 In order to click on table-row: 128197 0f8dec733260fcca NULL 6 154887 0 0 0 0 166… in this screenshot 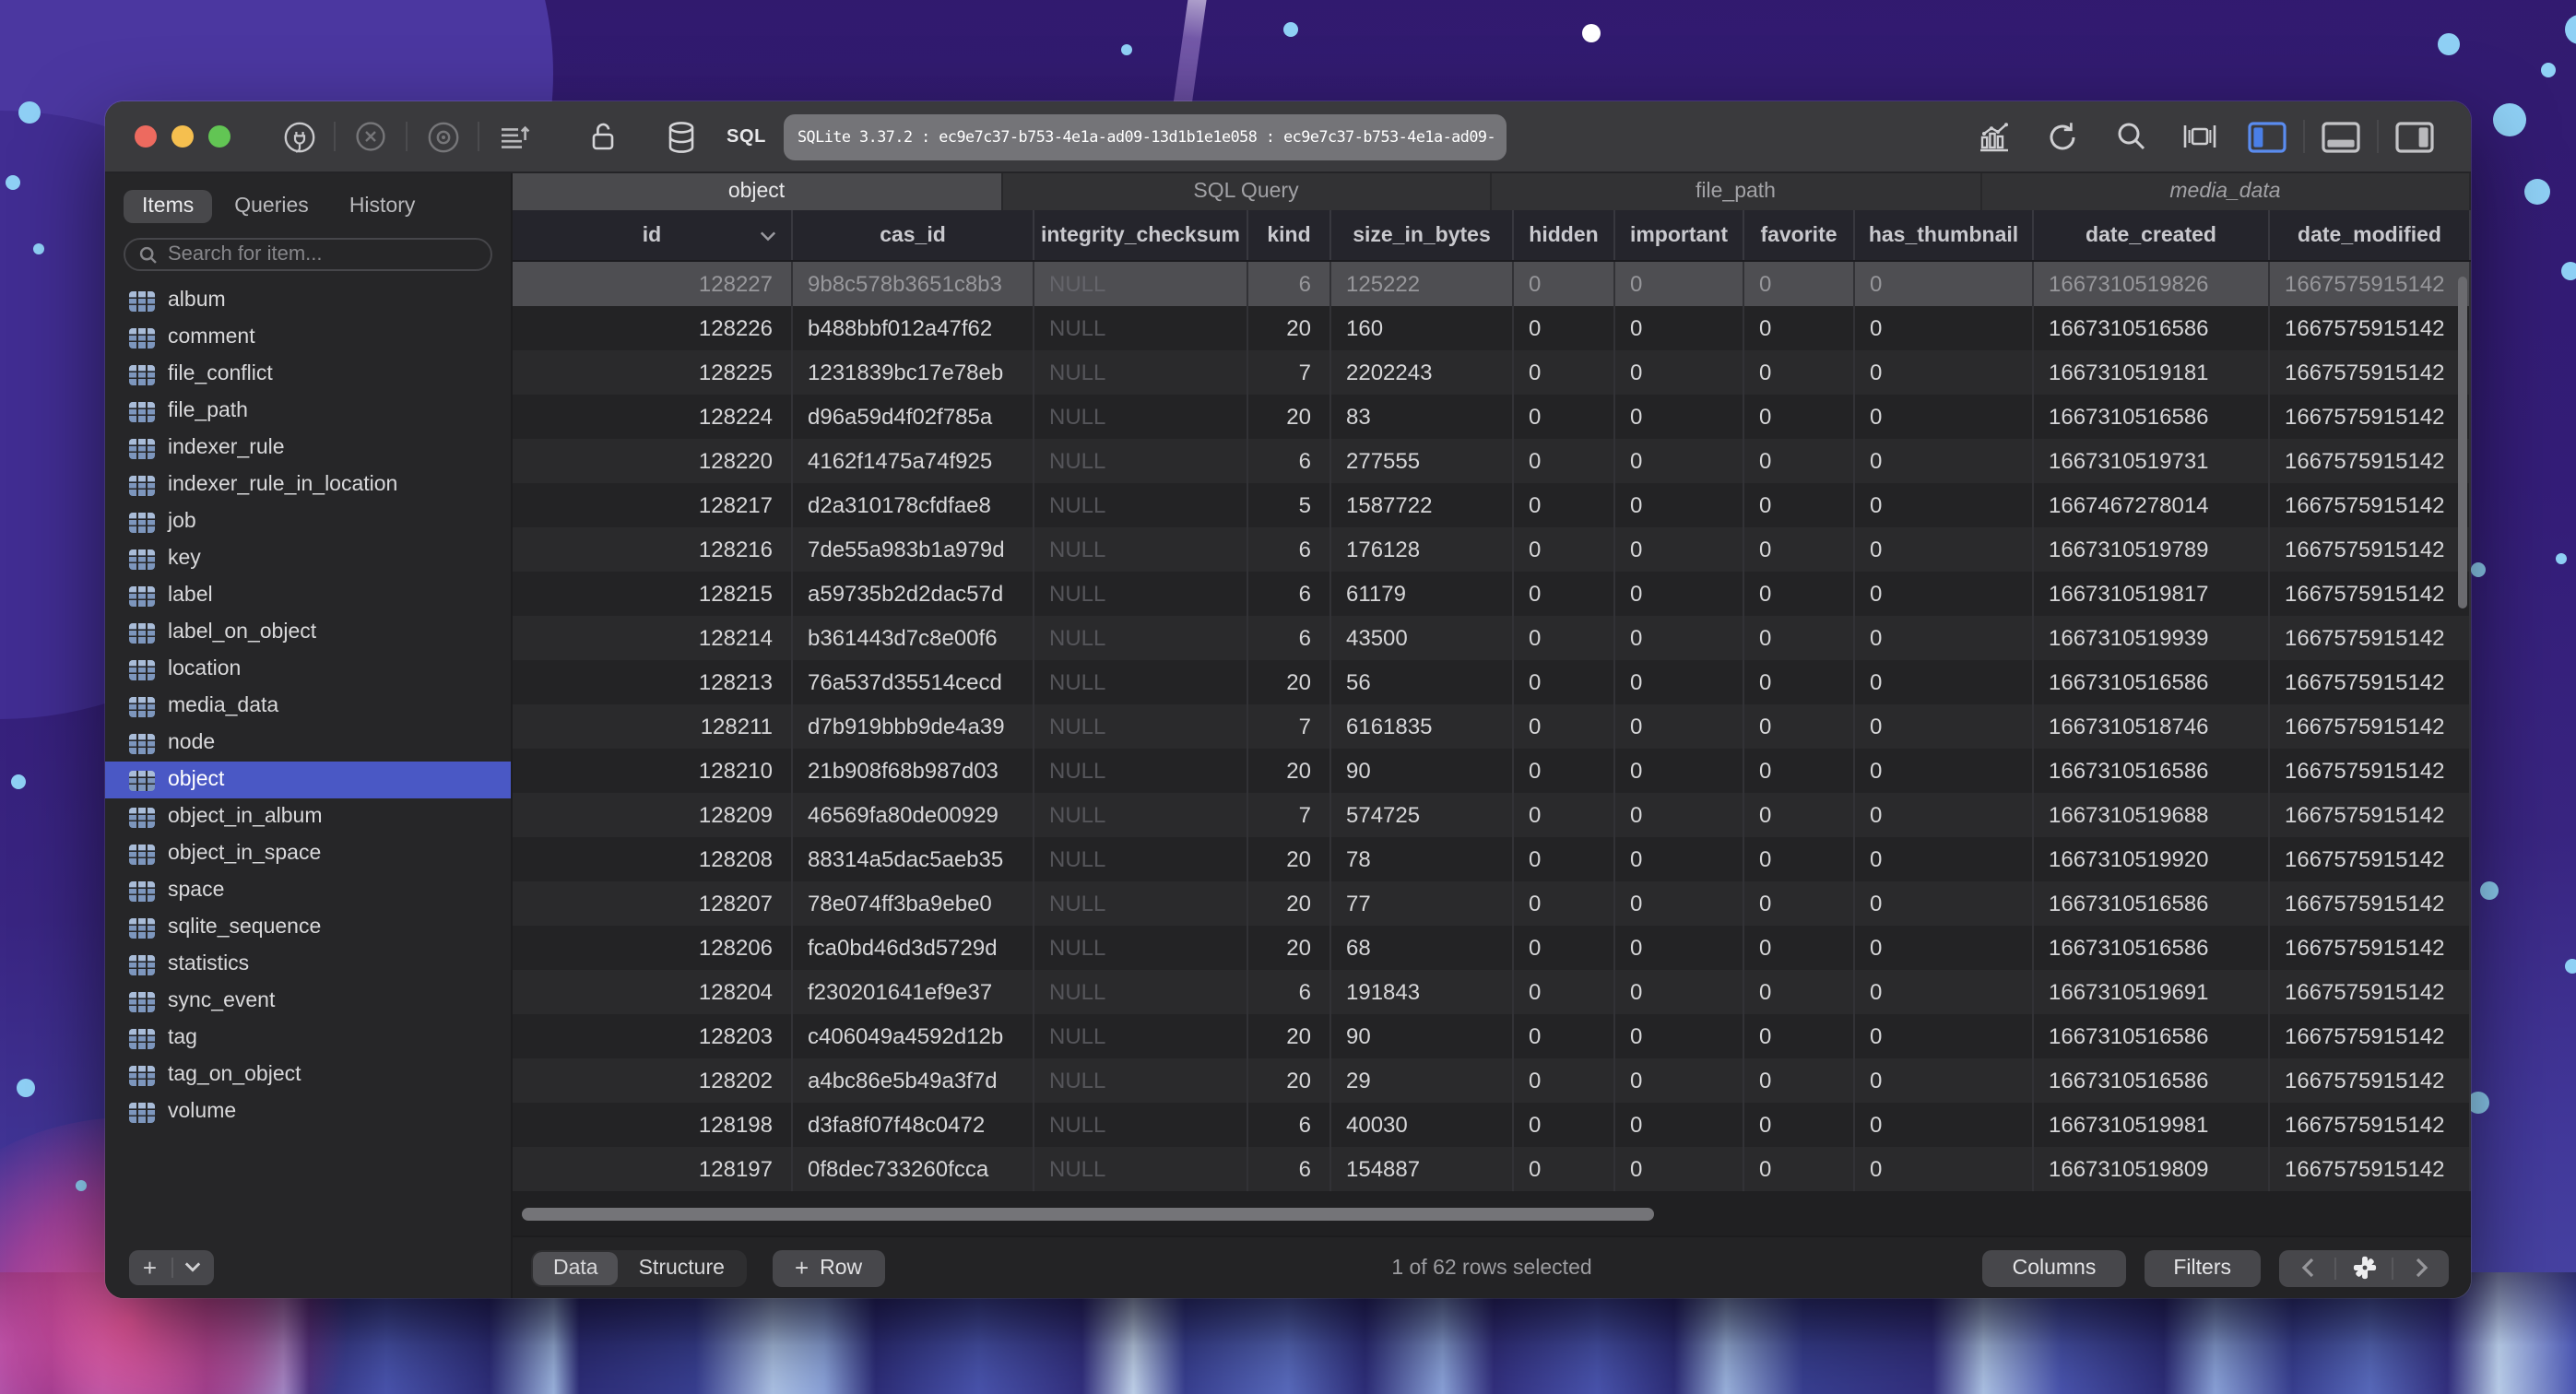, I will do `click(1492, 1169)`.